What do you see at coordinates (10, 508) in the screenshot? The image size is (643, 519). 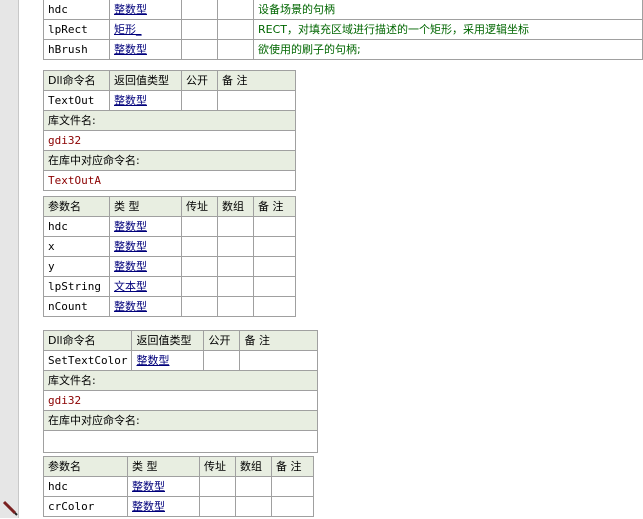 I see `pen-icon` at bounding box center [10, 508].